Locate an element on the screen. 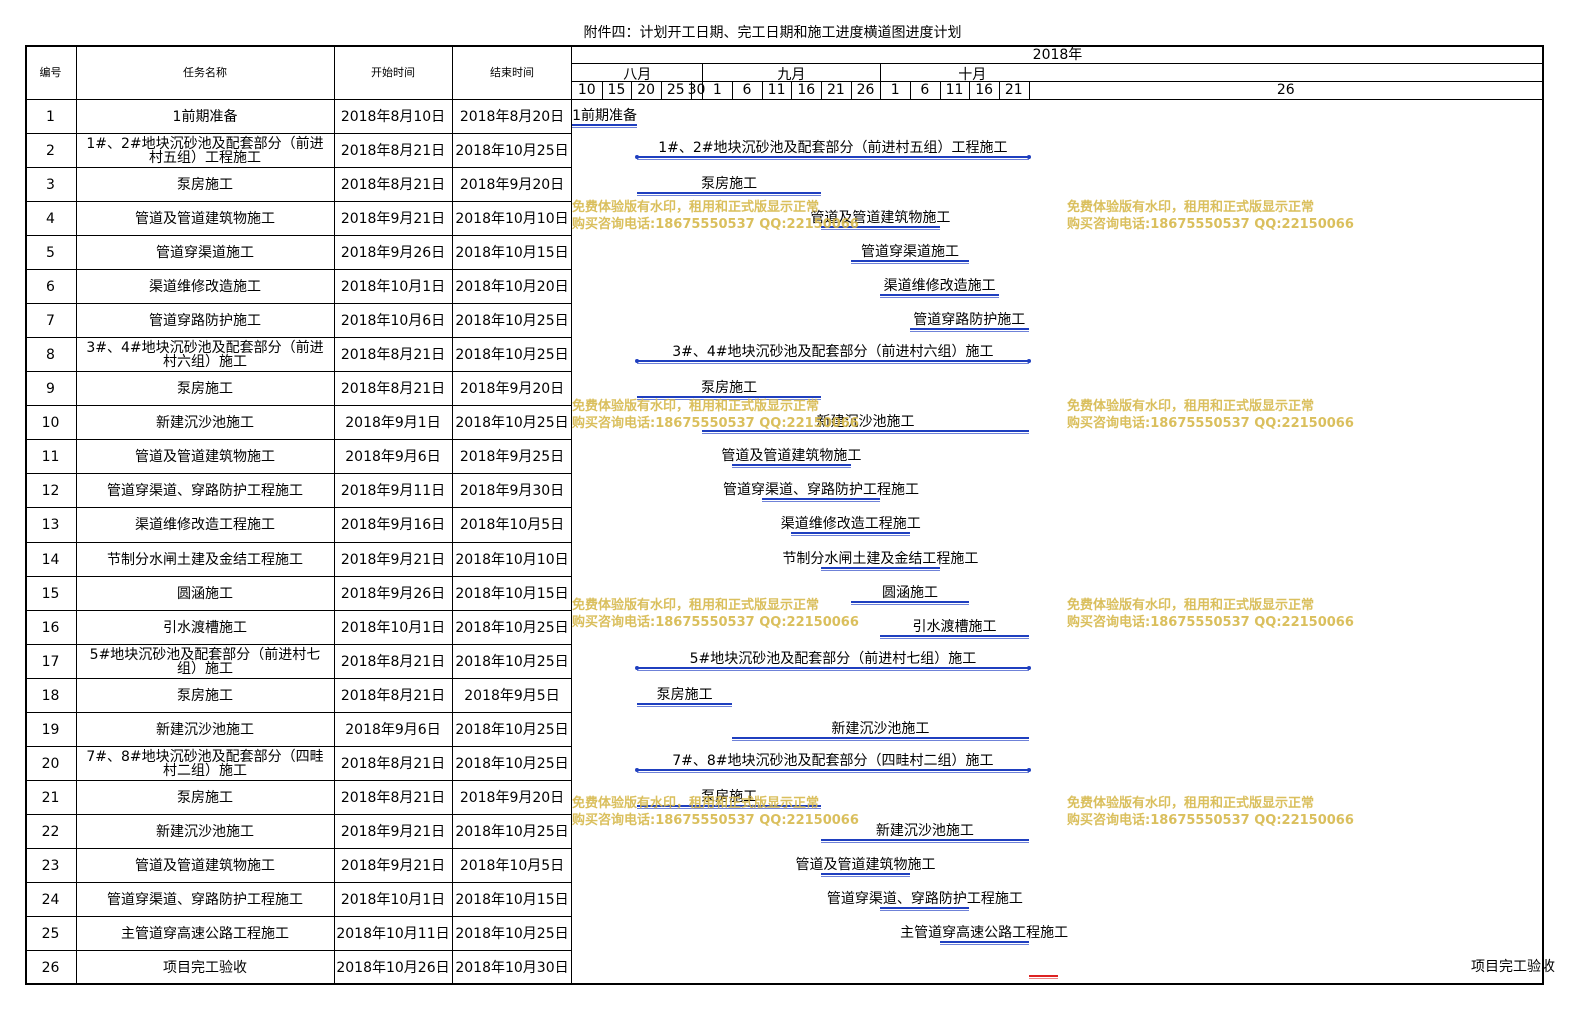 The width and height of the screenshot is (1582, 1018). row-number: 5 is located at coordinates (50, 253).